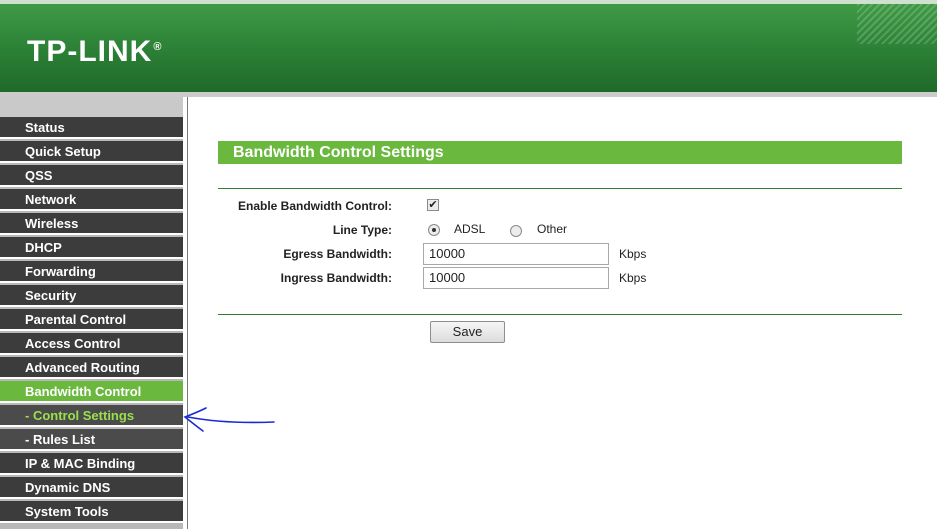 The width and height of the screenshot is (937, 529). What do you see at coordinates (91, 248) in the screenshot?
I see `sidebar-item-dhcp: DHCP` at bounding box center [91, 248].